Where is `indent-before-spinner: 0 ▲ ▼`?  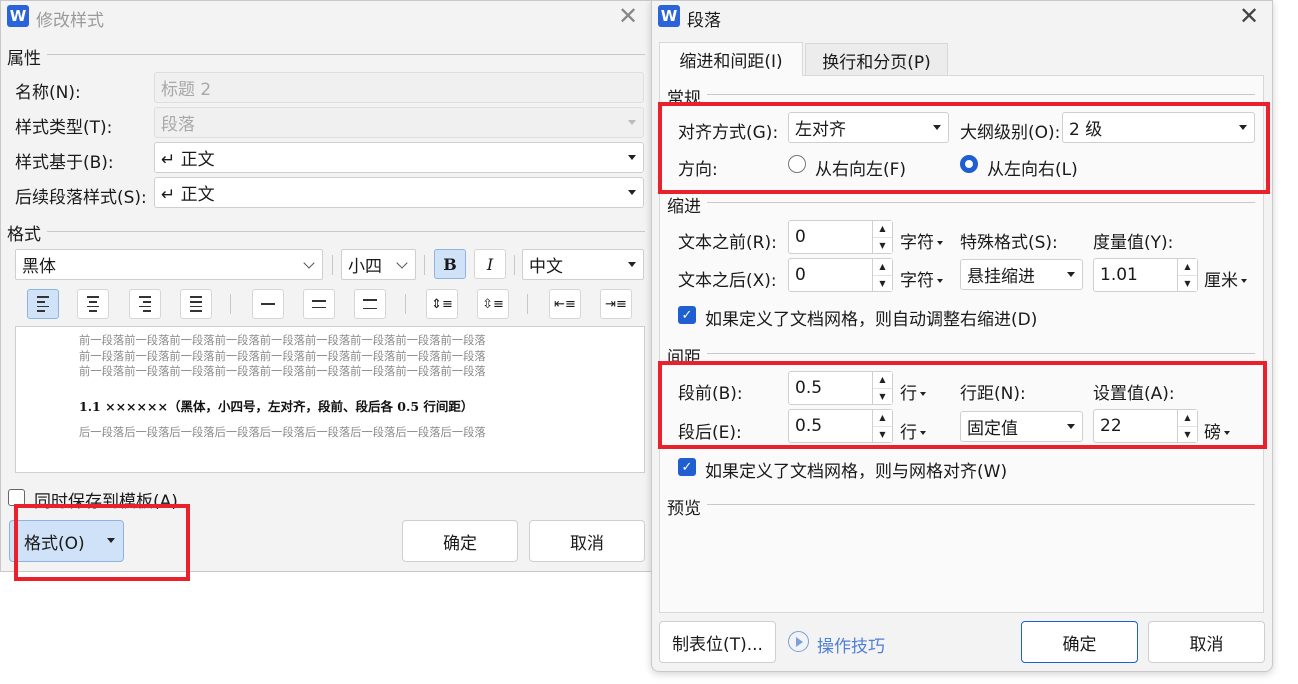
indent-before-spinner: 0 ▲ ▼ is located at coordinates (840, 237).